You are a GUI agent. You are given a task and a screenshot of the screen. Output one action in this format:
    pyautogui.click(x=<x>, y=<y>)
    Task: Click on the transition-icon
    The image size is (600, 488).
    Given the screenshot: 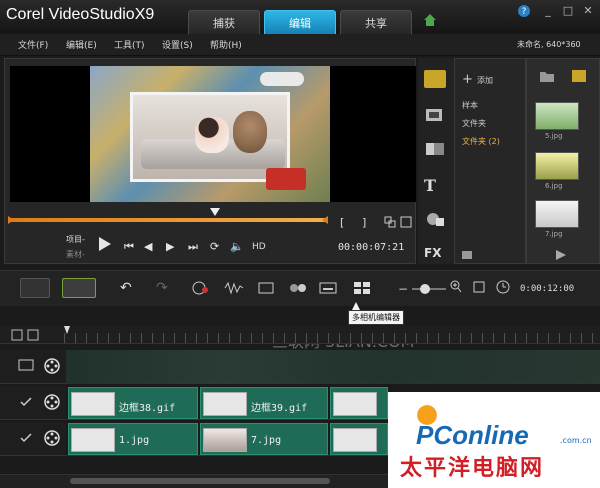 What is the action you would take?
    pyautogui.click(x=435, y=149)
    